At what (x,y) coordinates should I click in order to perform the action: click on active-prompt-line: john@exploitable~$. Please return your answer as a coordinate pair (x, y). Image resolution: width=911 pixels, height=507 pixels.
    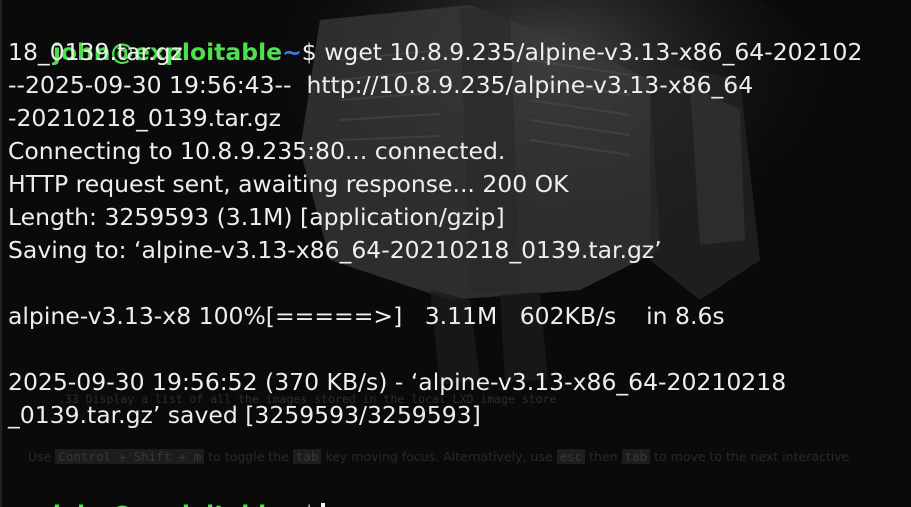
    Looking at the image, I should click on (459, 486).